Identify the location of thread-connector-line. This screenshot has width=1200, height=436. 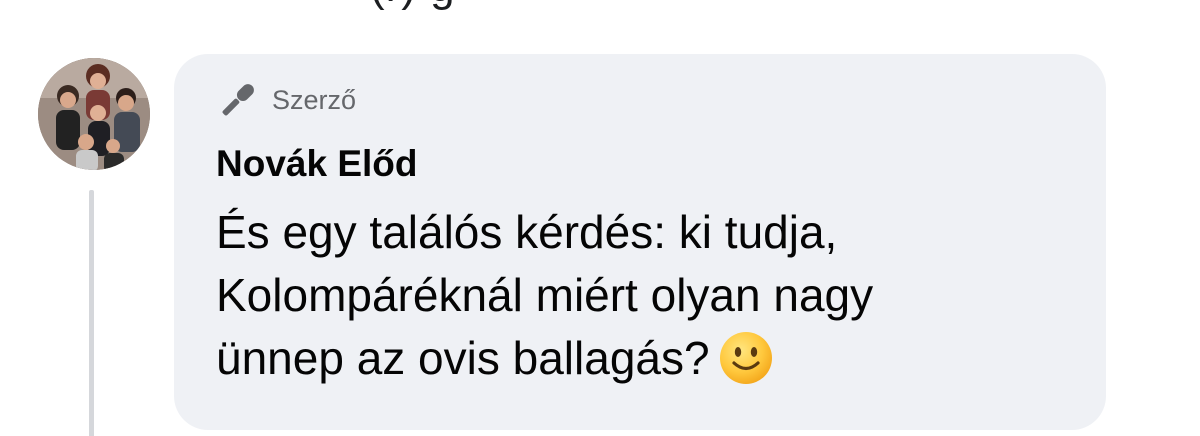
(91, 313).